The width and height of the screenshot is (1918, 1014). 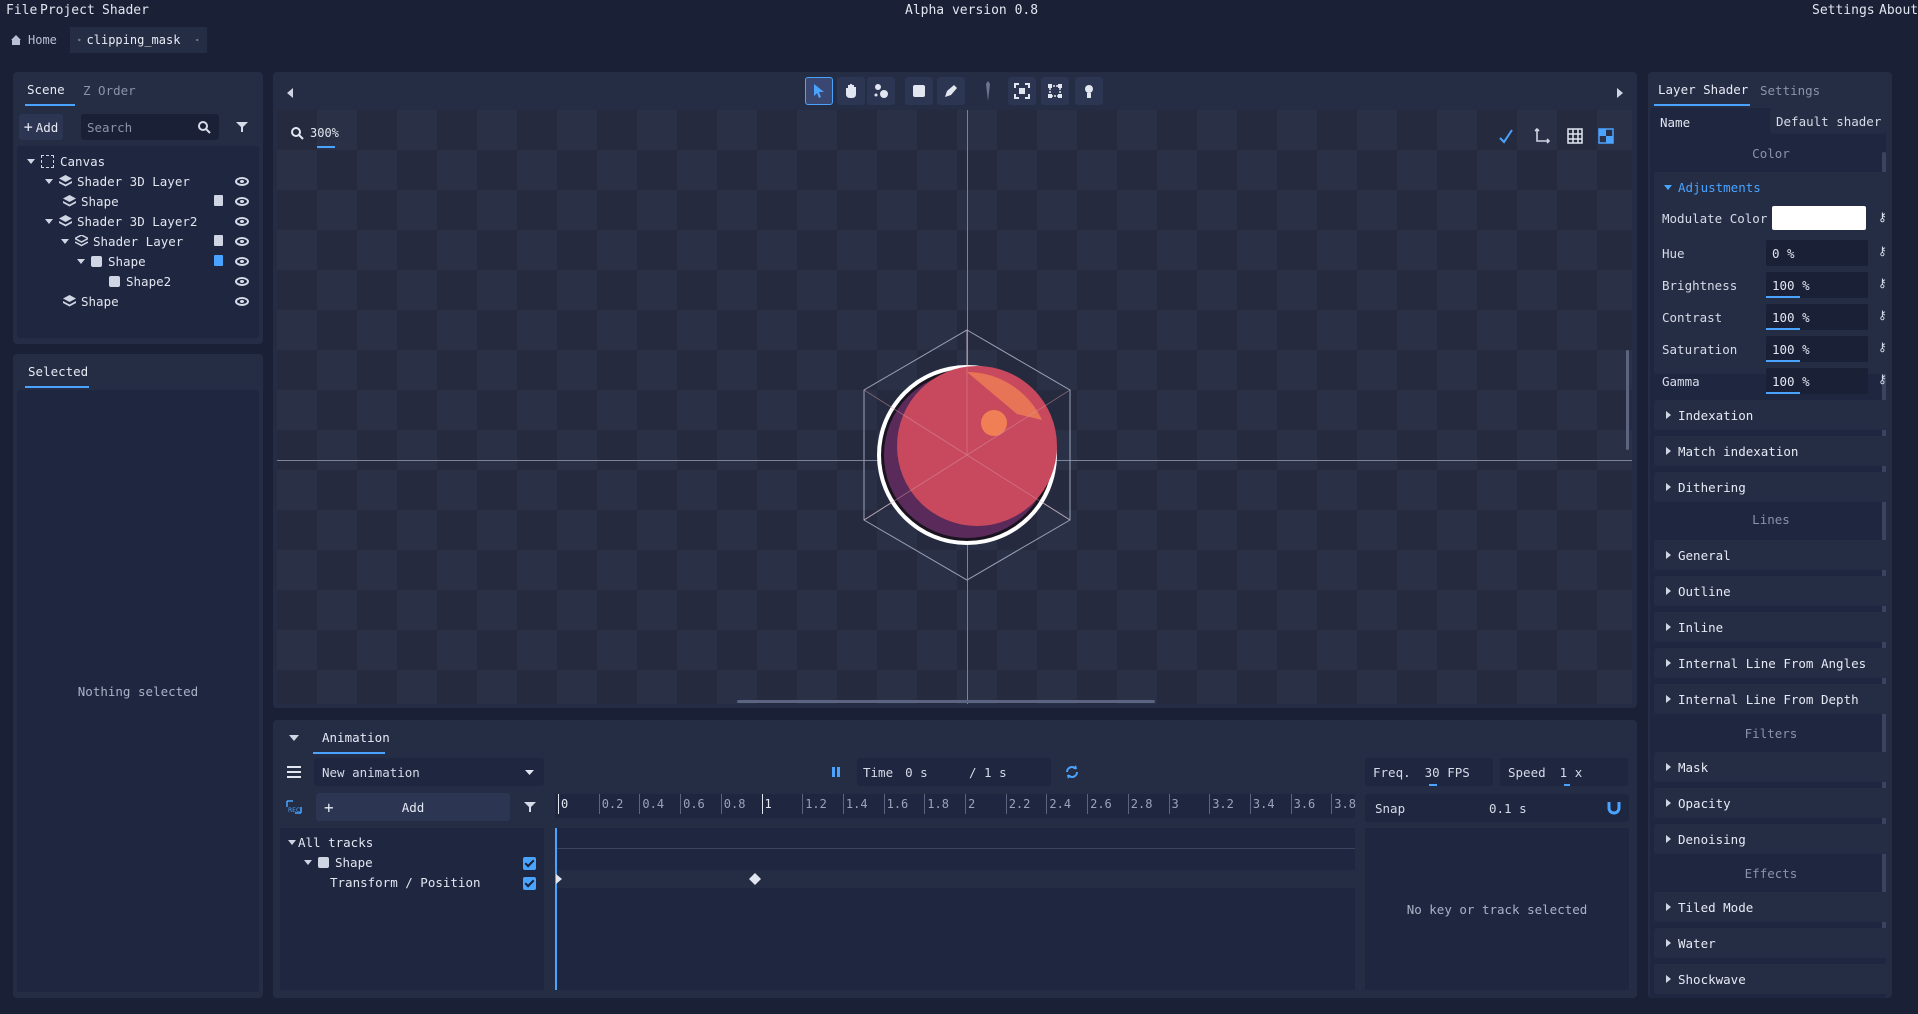 What do you see at coordinates (1771, 591) in the screenshot?
I see `section-outline: Outline` at bounding box center [1771, 591].